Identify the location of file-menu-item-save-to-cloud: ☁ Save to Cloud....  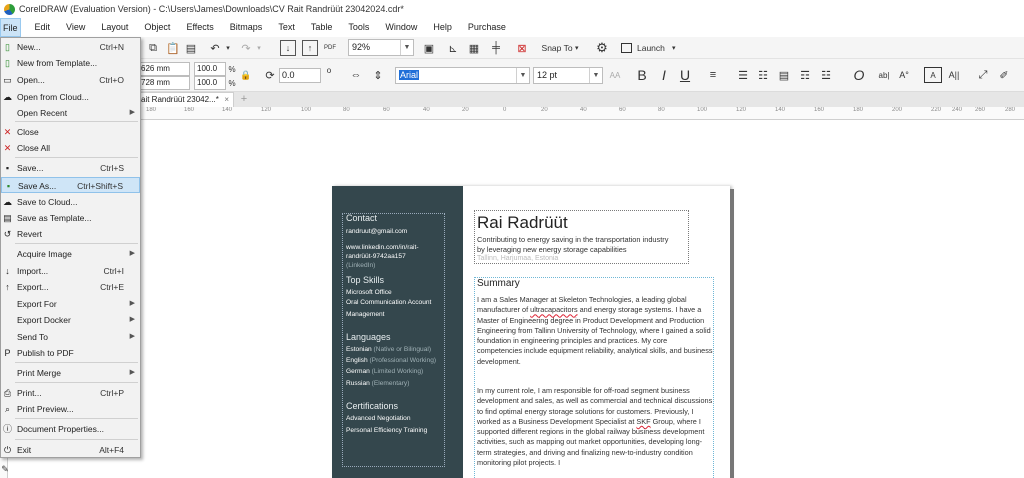
(70, 202).